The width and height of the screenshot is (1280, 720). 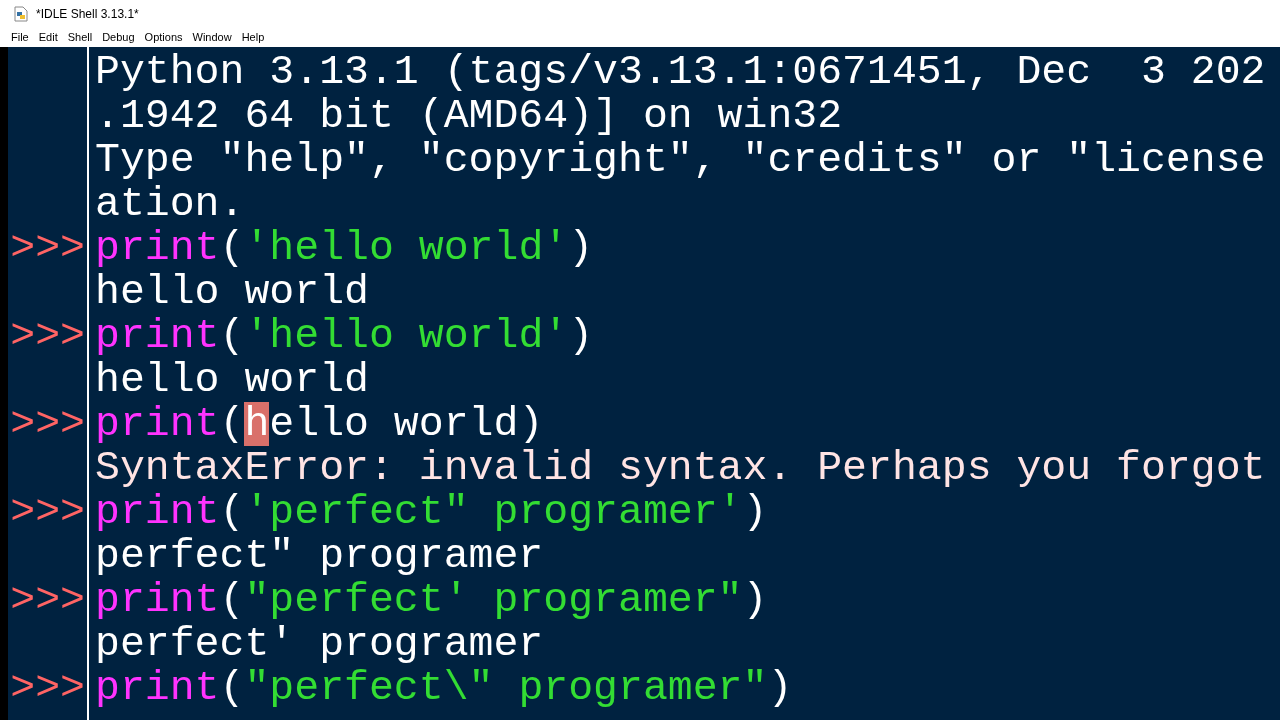 I want to click on string-literal: 'perfect" programer', so click(x=493, y=512).